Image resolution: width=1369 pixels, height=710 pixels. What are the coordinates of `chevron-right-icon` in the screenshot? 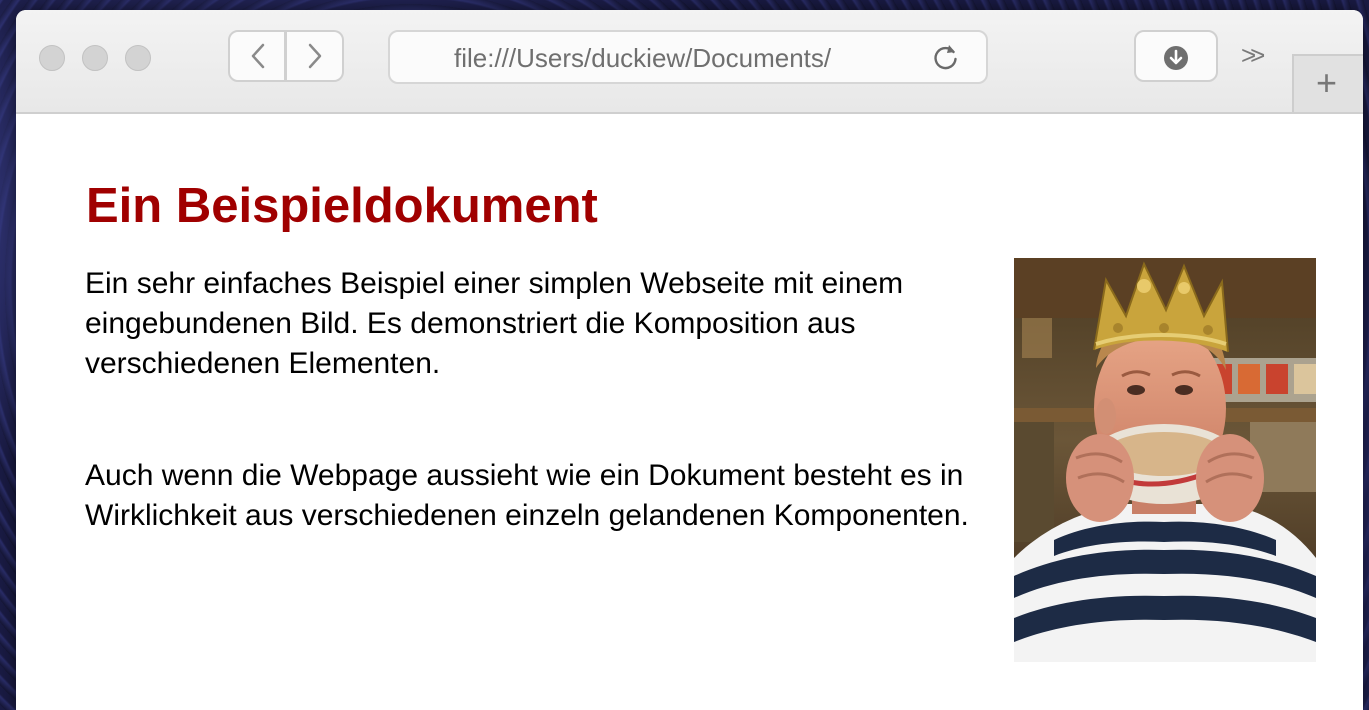 It's located at (315, 56).